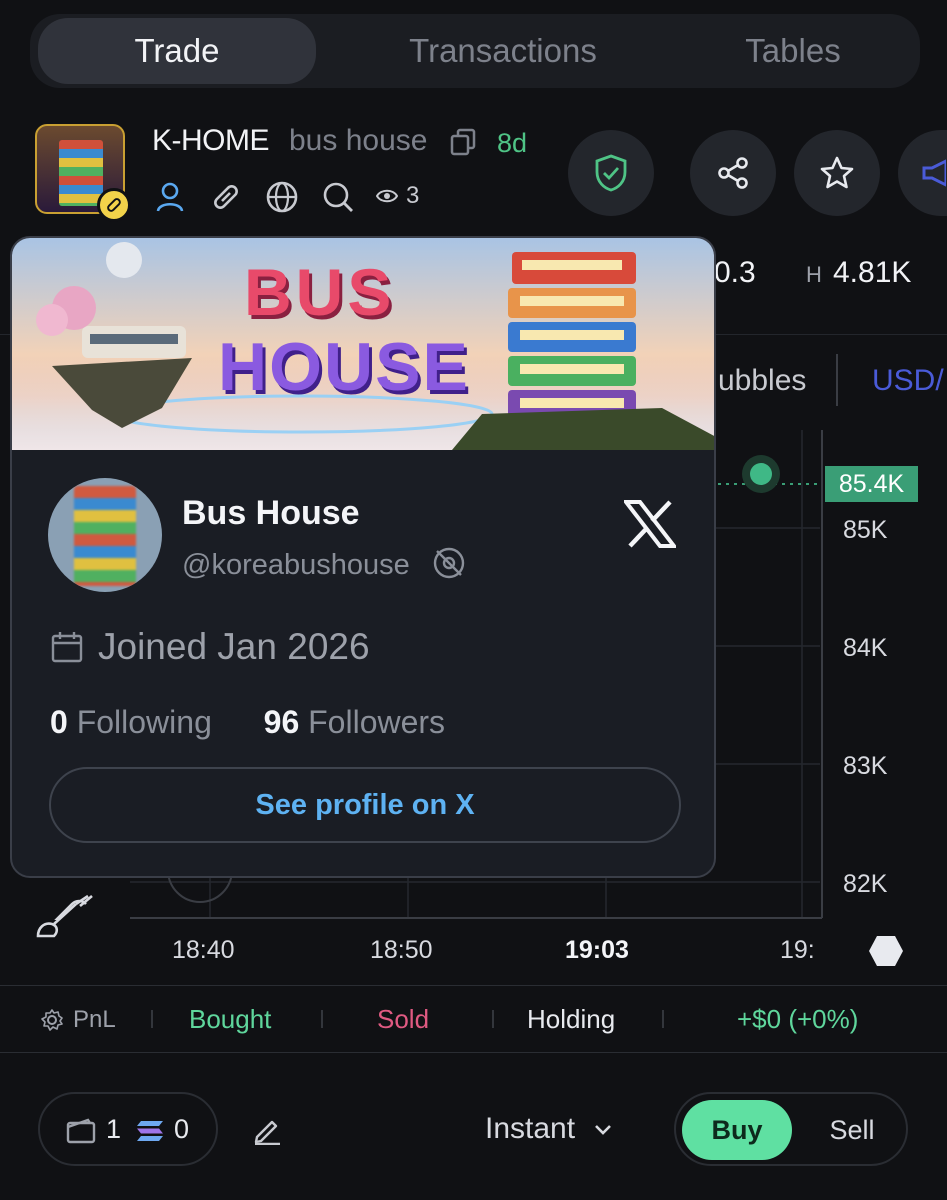 The height and width of the screenshot is (1200, 947). What do you see at coordinates (735, 272) in the screenshot?
I see `price-value: 0.3` at bounding box center [735, 272].